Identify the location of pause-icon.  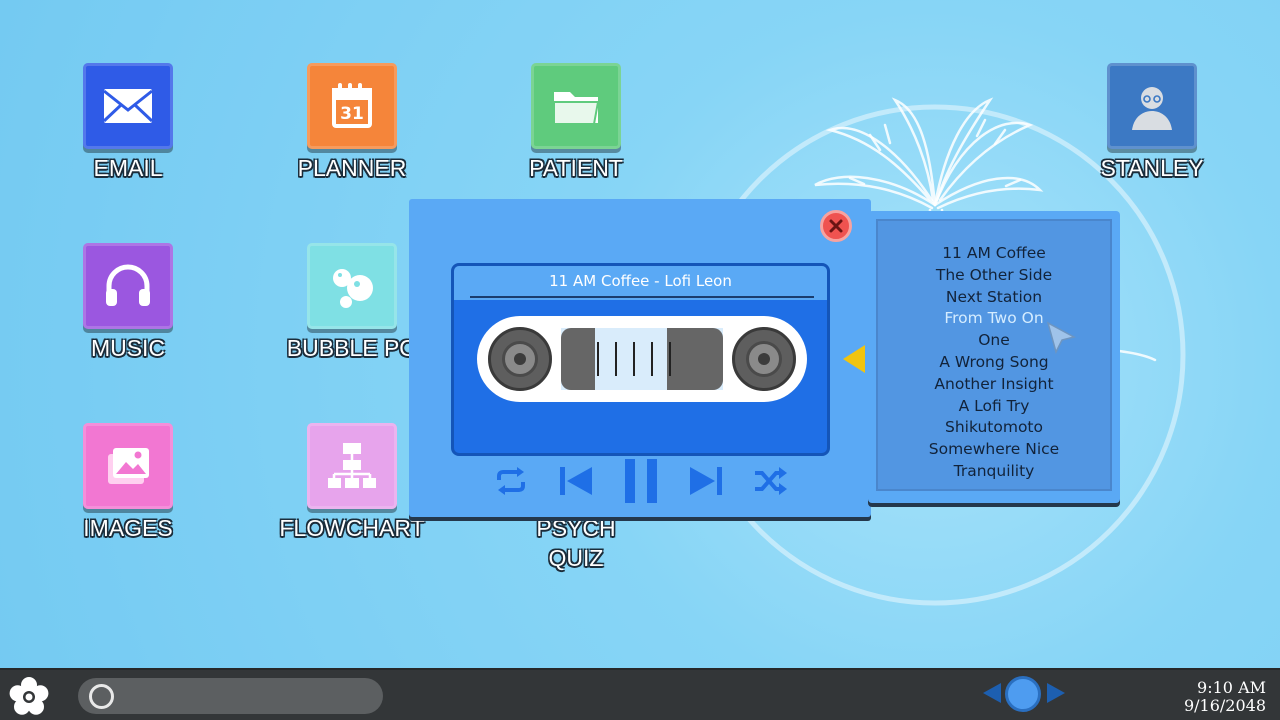
(641, 481).